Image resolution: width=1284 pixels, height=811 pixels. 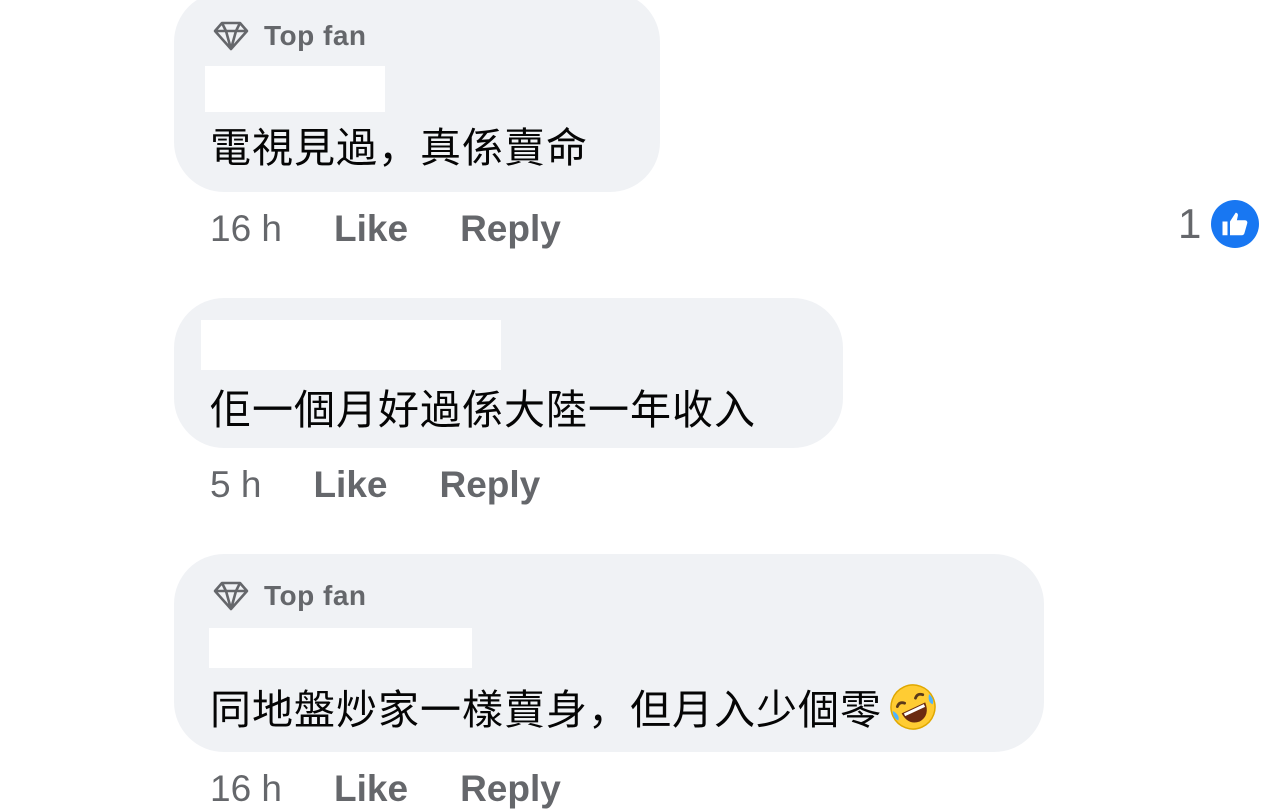 I want to click on comment-text: 電視見過，真係賣命, so click(x=399, y=148).